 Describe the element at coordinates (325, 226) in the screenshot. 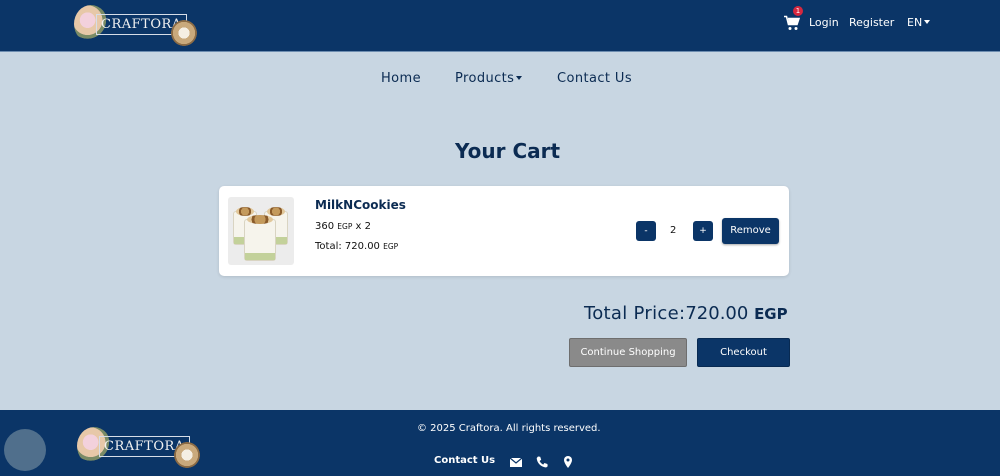

I see `unit-price: 360` at that location.